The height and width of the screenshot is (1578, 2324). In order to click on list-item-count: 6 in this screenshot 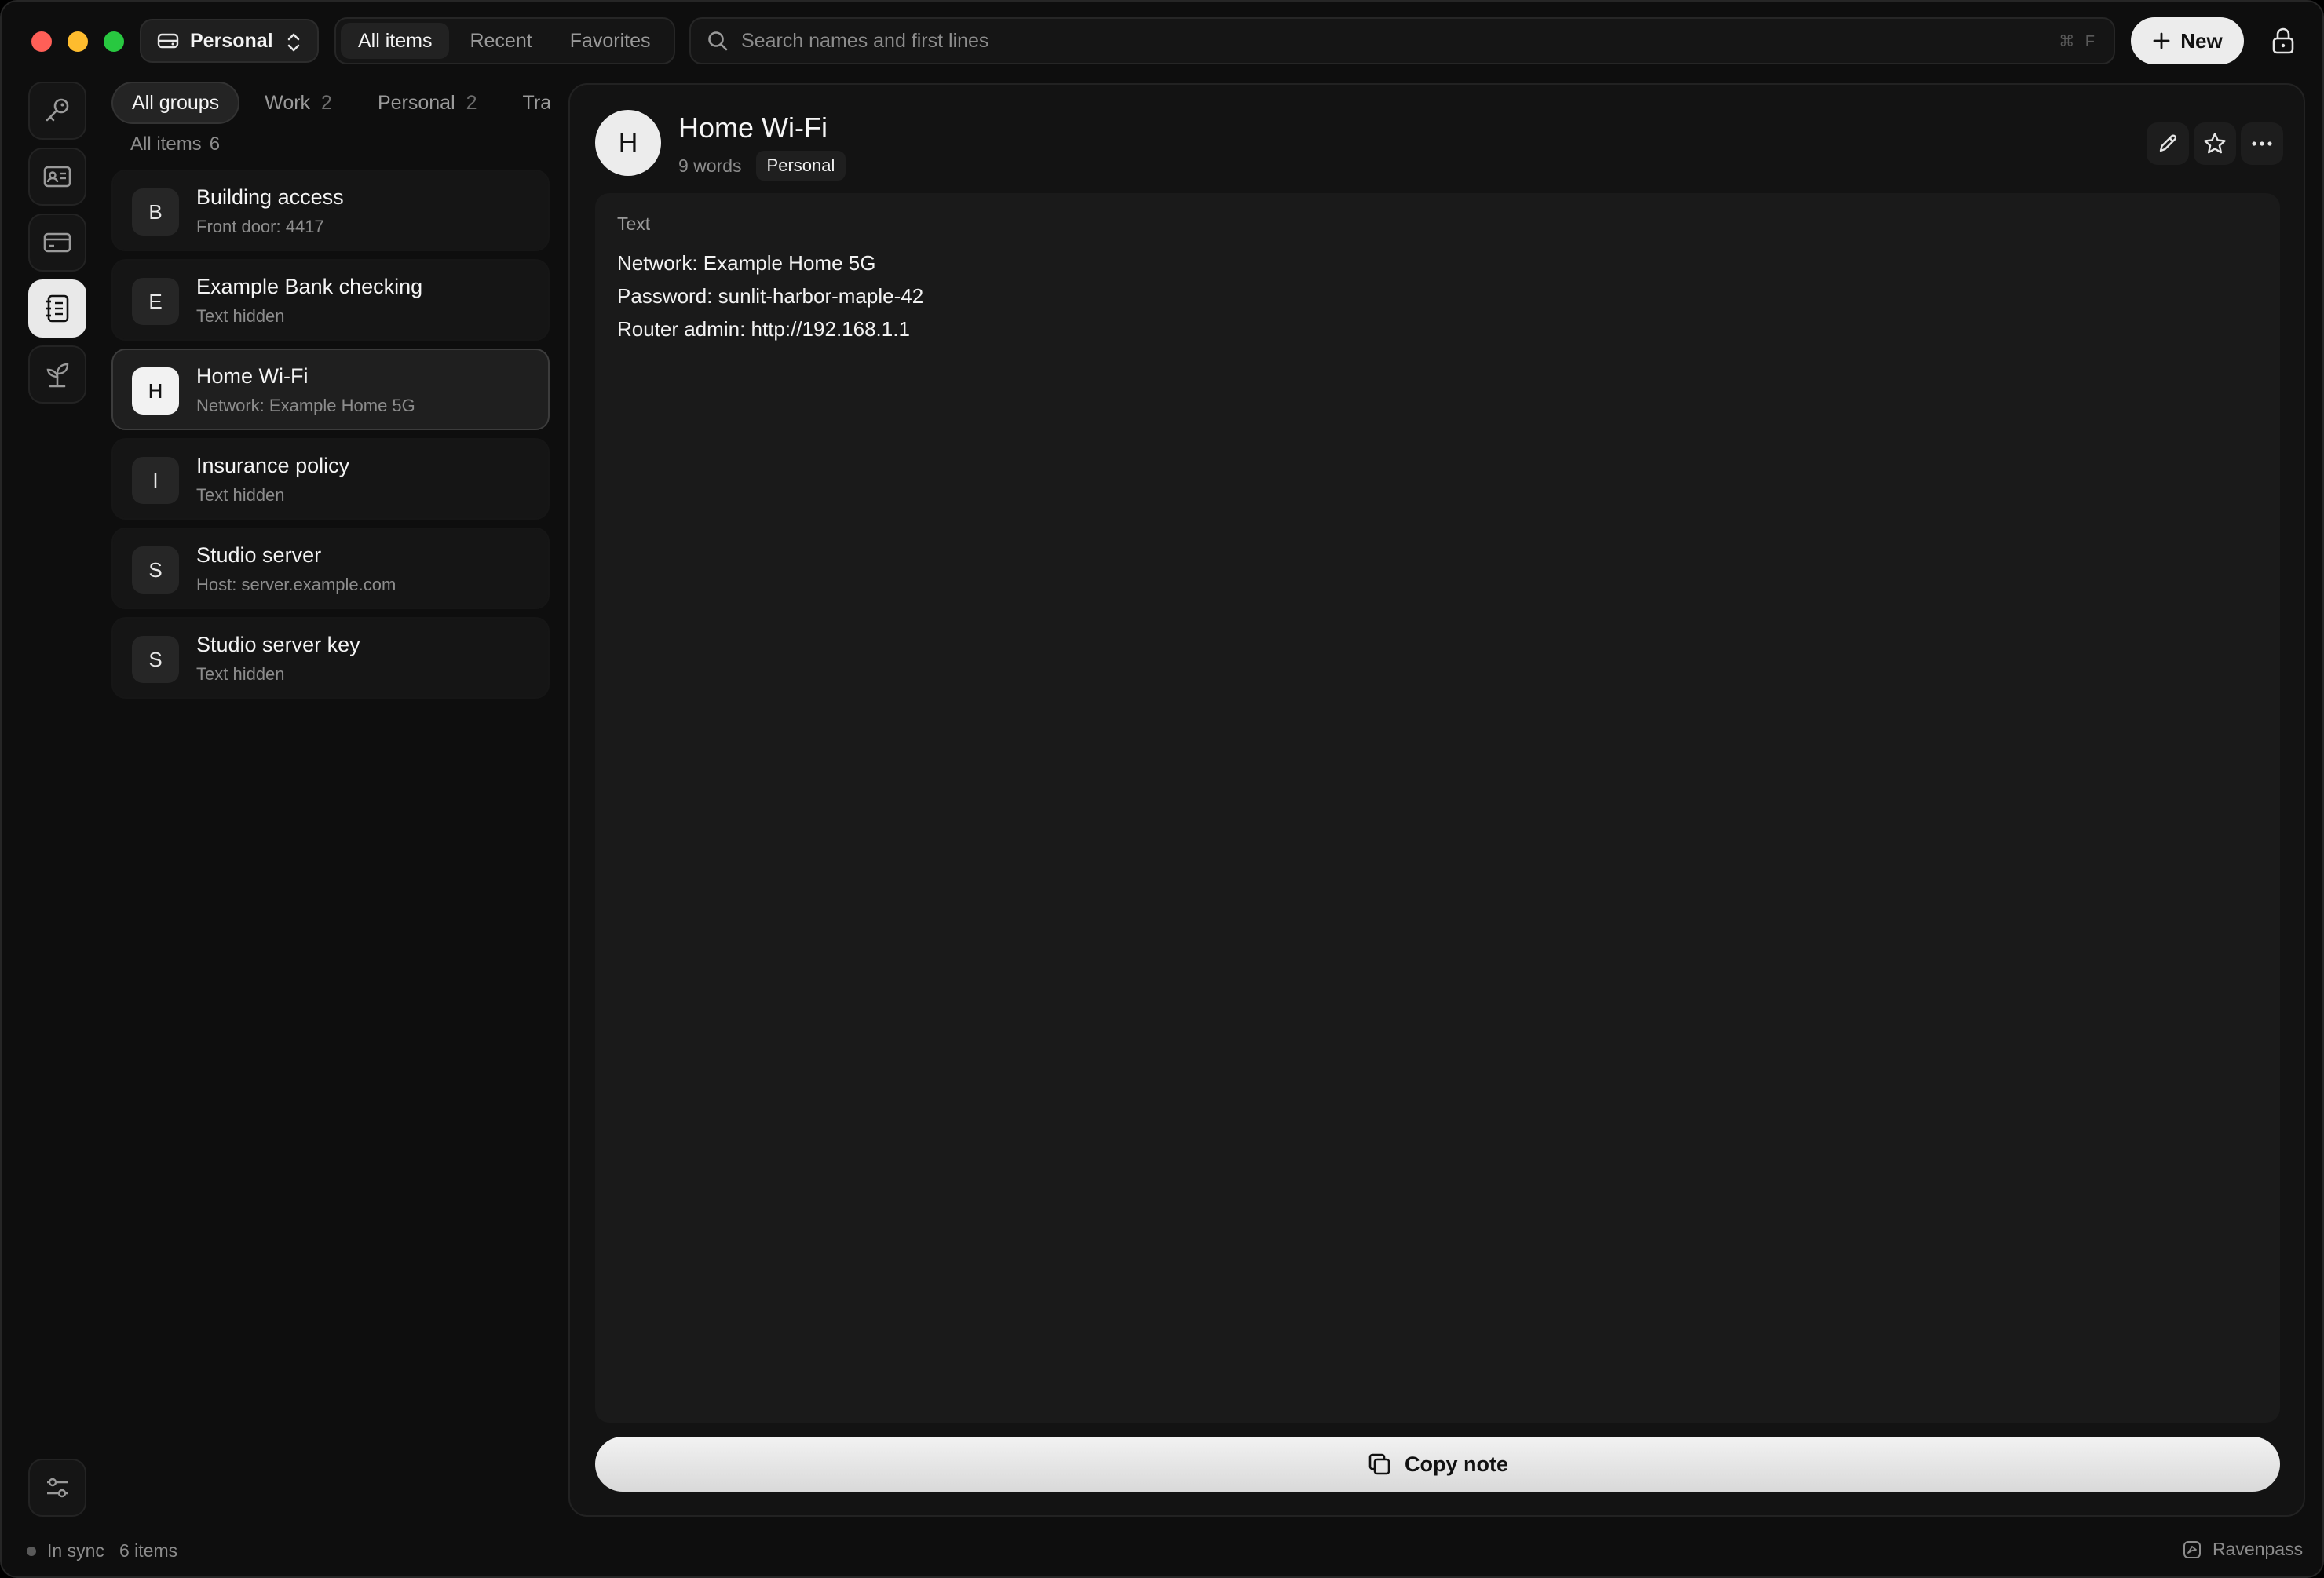, I will do `click(215, 144)`.